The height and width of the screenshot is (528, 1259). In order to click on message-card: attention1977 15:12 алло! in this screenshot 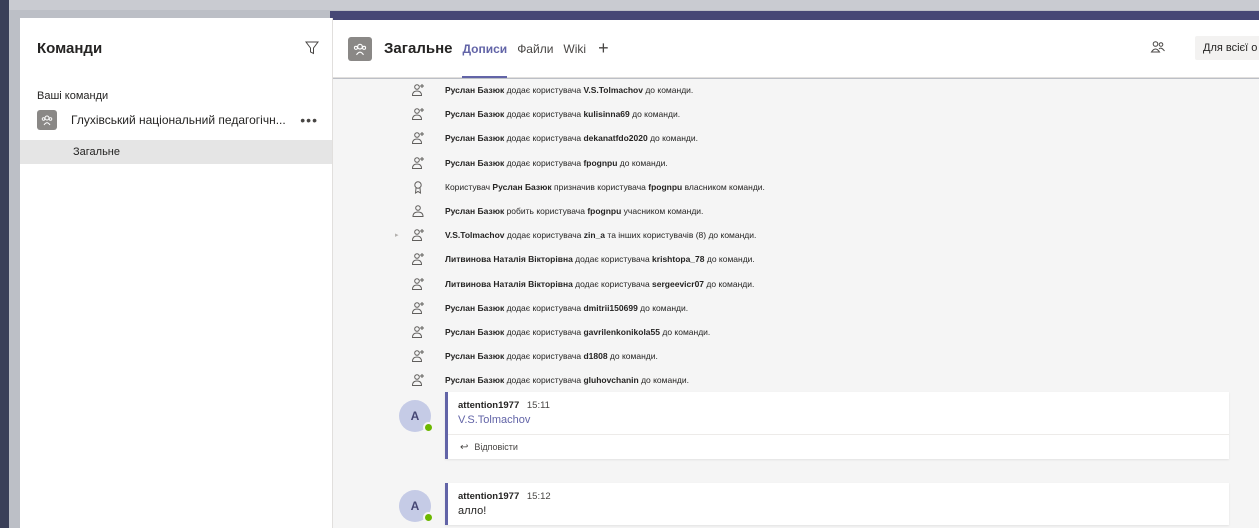, I will do `click(837, 504)`.